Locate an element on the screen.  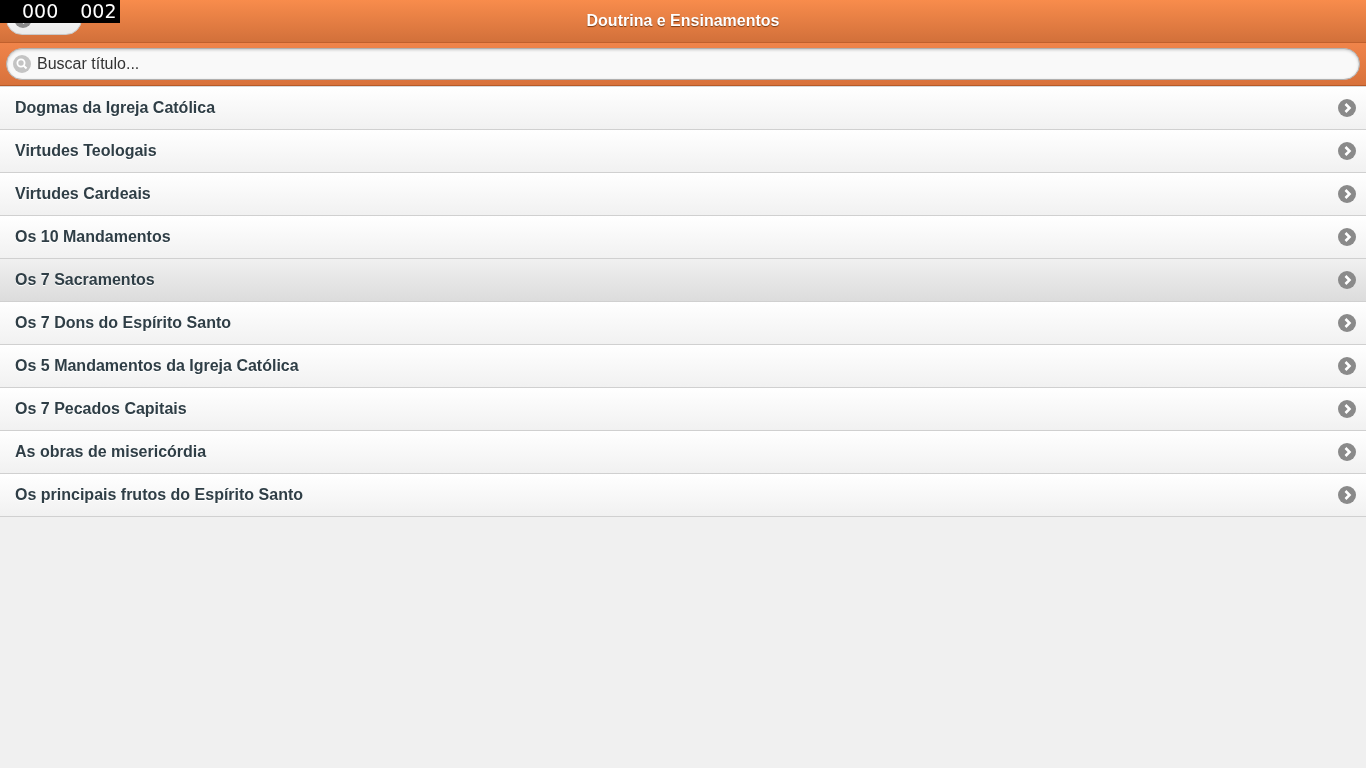
list-item: Os 5 Mandamentos da Igreja Católica is located at coordinates (683, 366).